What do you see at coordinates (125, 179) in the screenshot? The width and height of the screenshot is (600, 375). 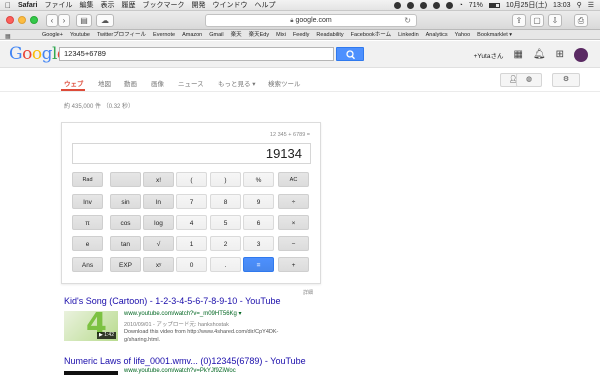 I see `deg-key` at bounding box center [125, 179].